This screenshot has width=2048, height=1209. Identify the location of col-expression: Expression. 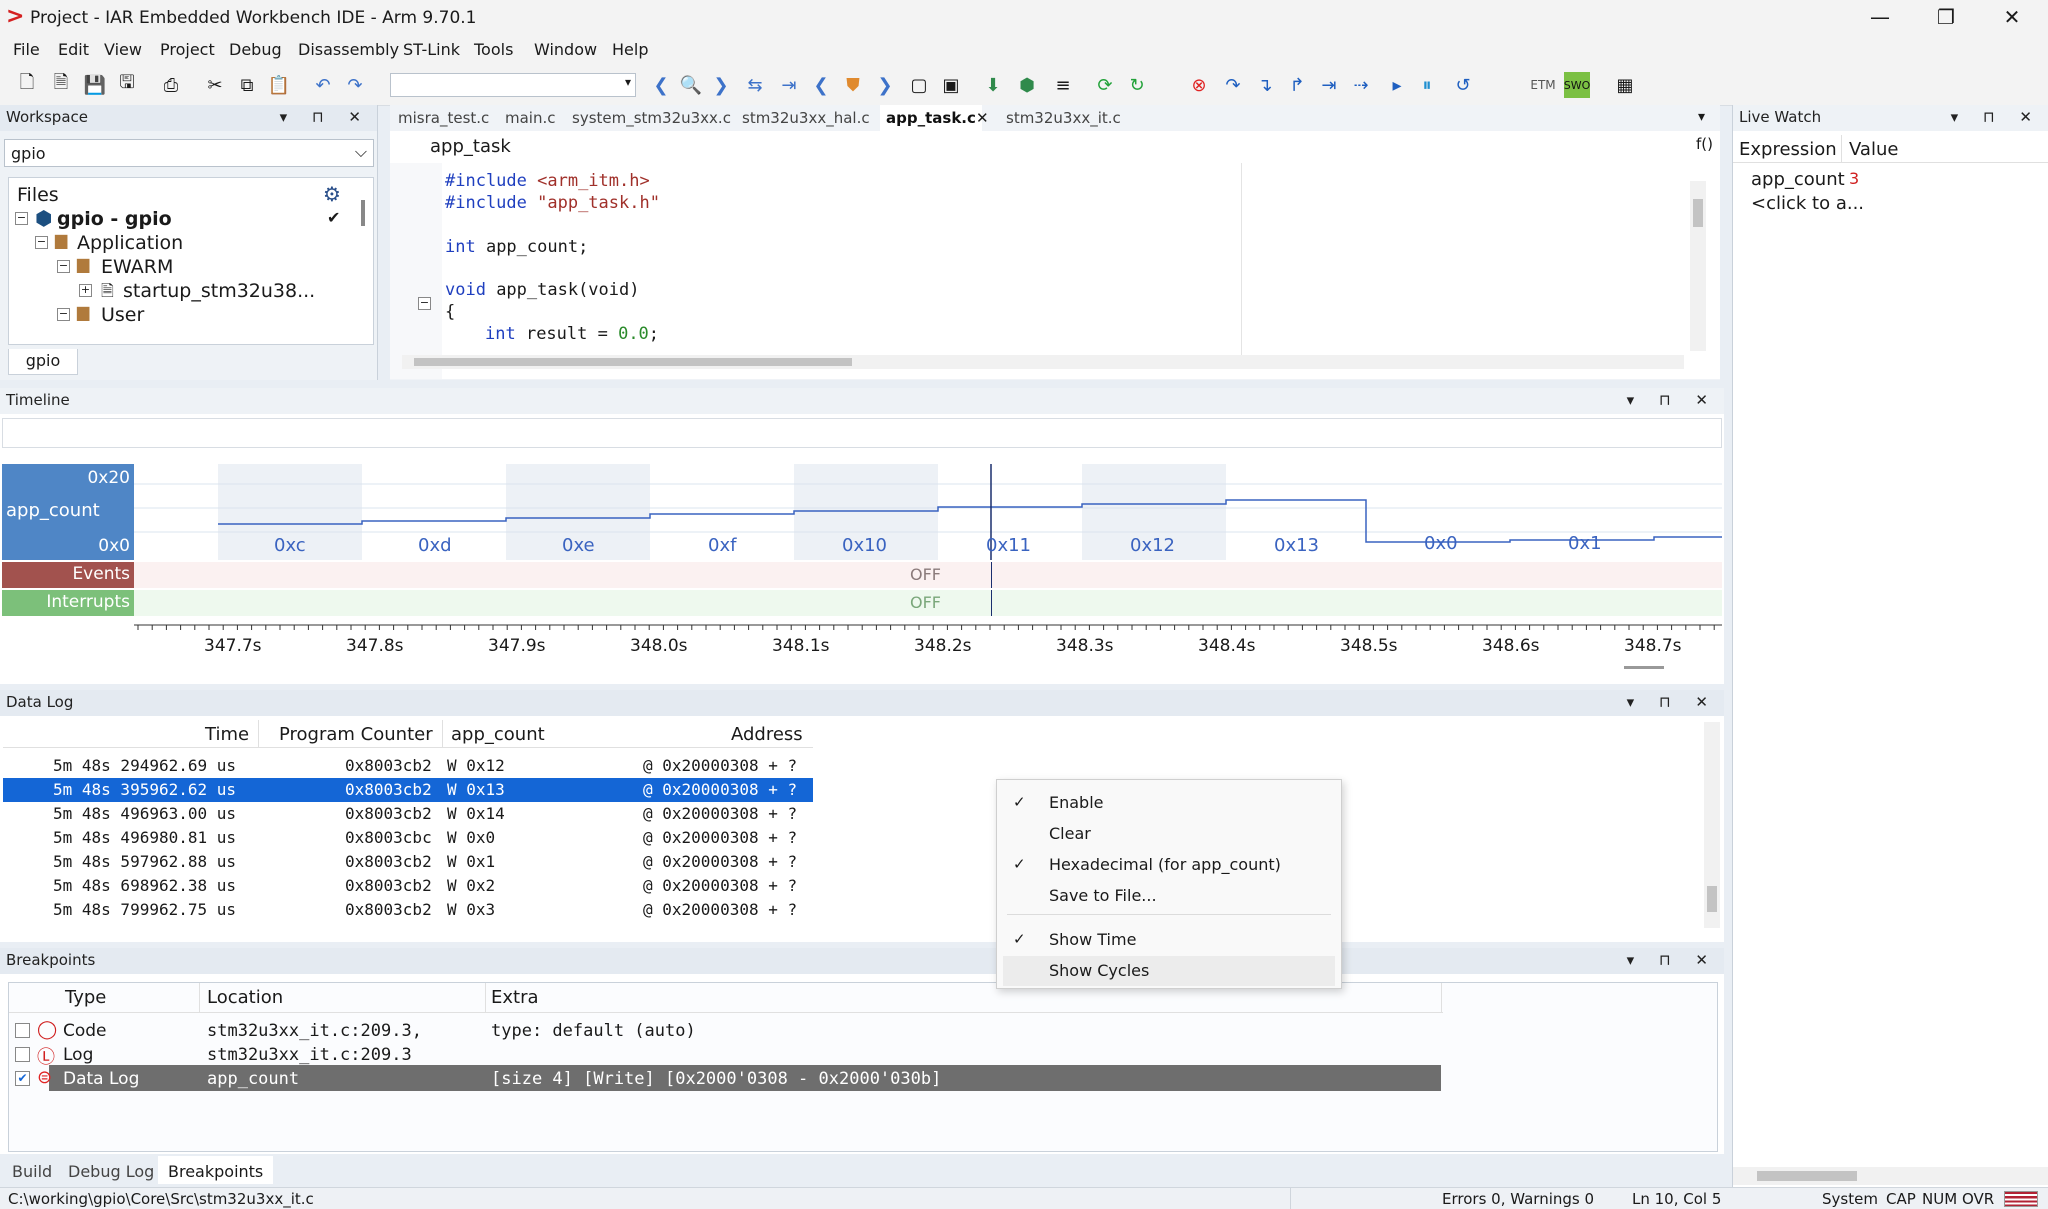
(1788, 149).